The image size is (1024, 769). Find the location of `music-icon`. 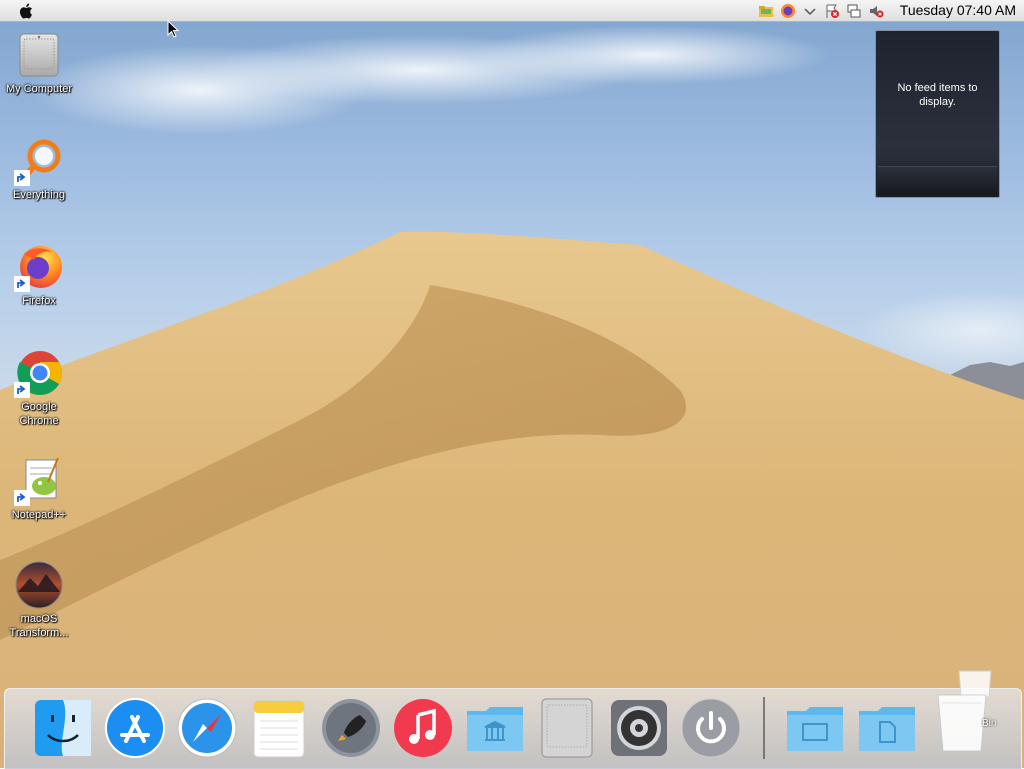

music-icon is located at coordinates (423, 728).